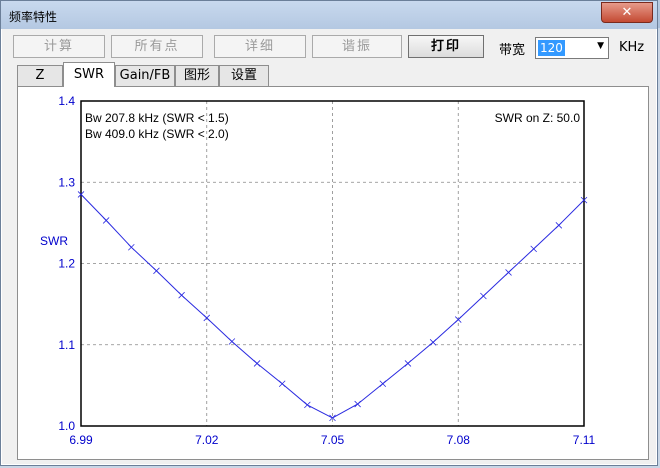 This screenshot has height=468, width=660. Describe the element at coordinates (66, 264) in the screenshot. I see `y-tick-label: 1.2` at that location.